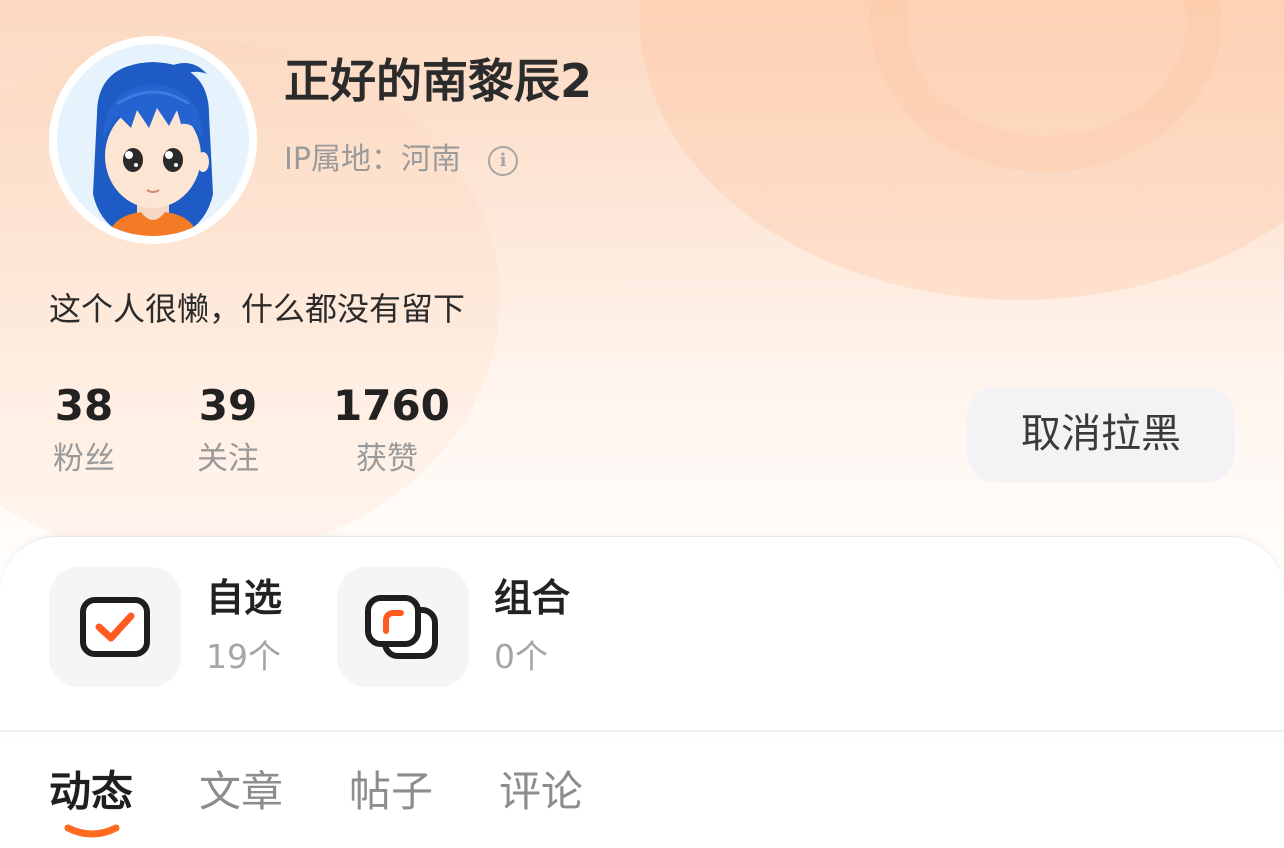 Image resolution: width=1284 pixels, height=848 pixels. I want to click on stacked-squares-icon, so click(401, 627).